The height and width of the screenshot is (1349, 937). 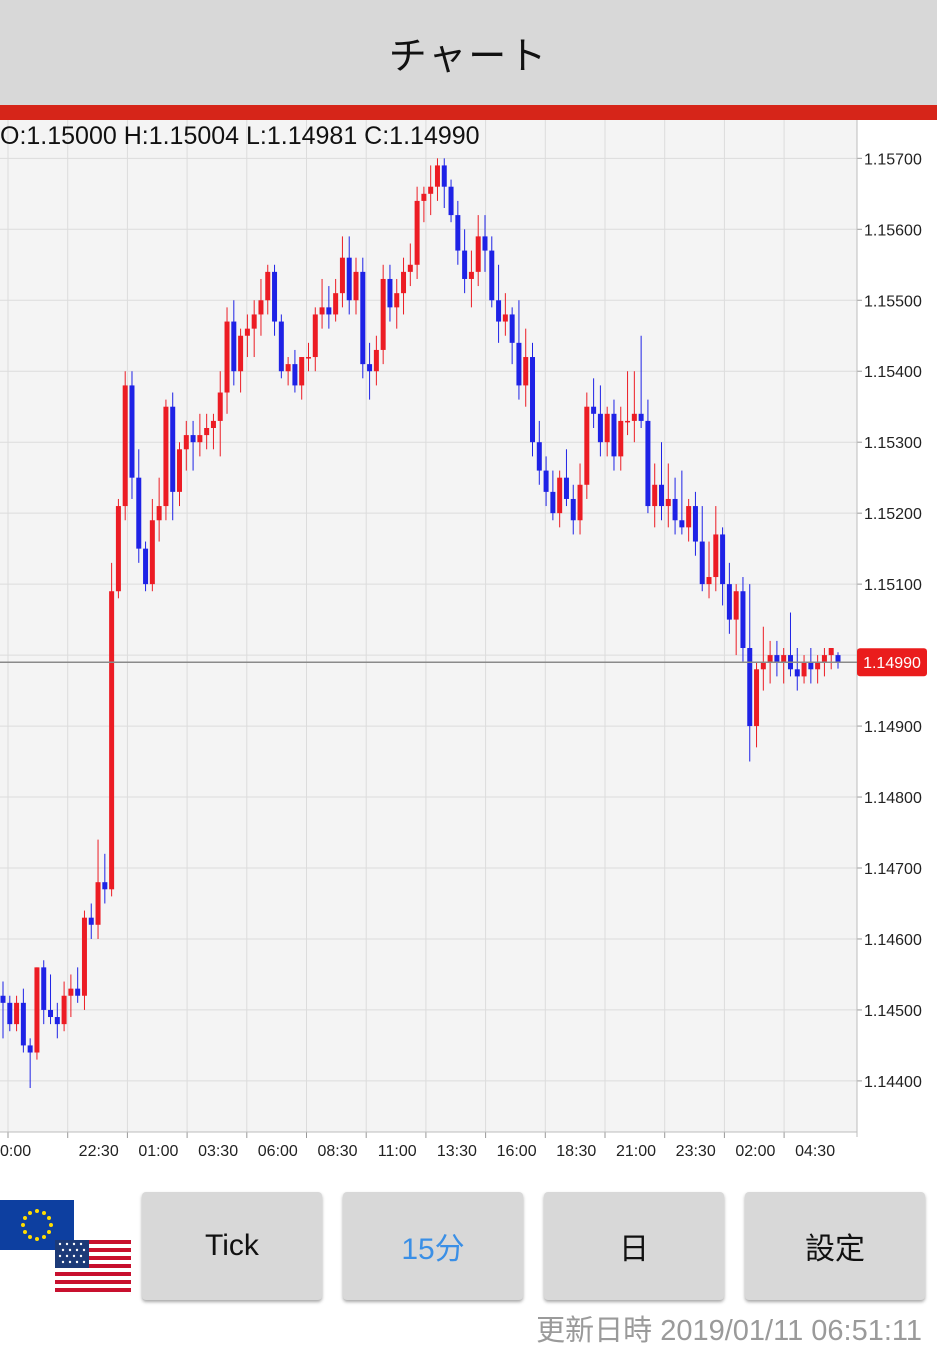 What do you see at coordinates (791, 1331) in the screenshot?
I see `updated-time: 2019/01/11 06:51:11` at bounding box center [791, 1331].